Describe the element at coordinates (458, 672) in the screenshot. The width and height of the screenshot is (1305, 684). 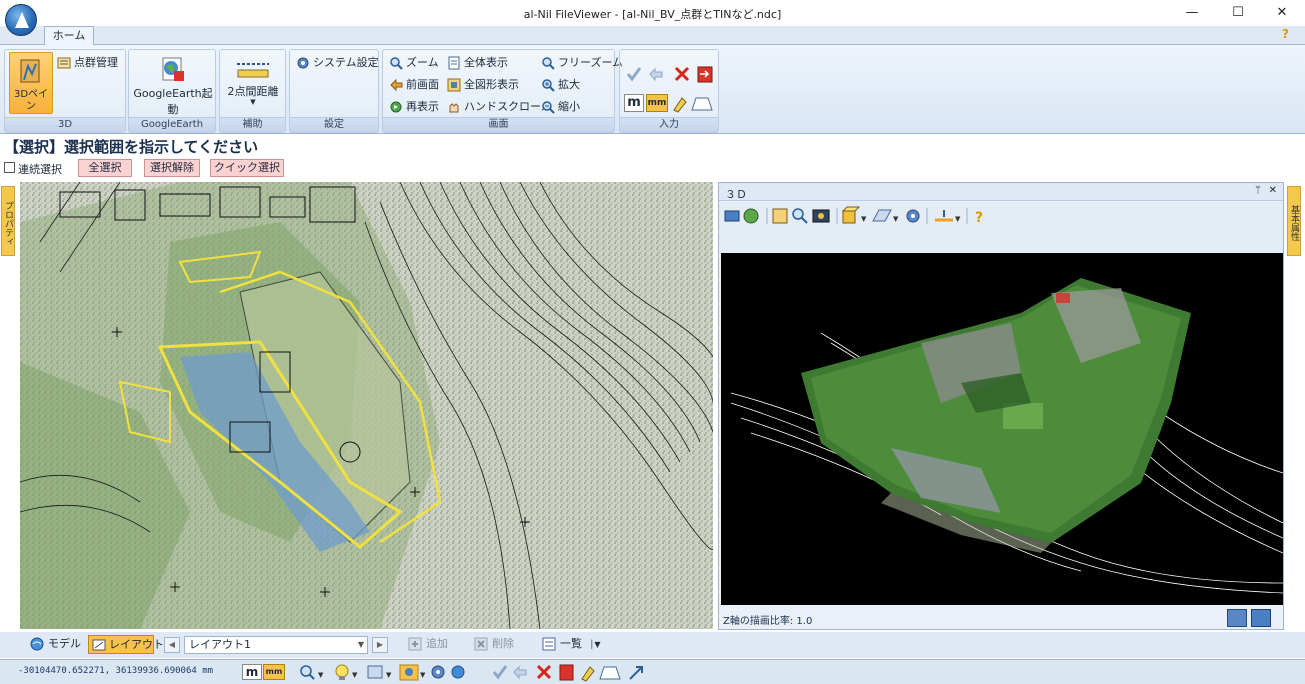
I see `globe-icon` at that location.